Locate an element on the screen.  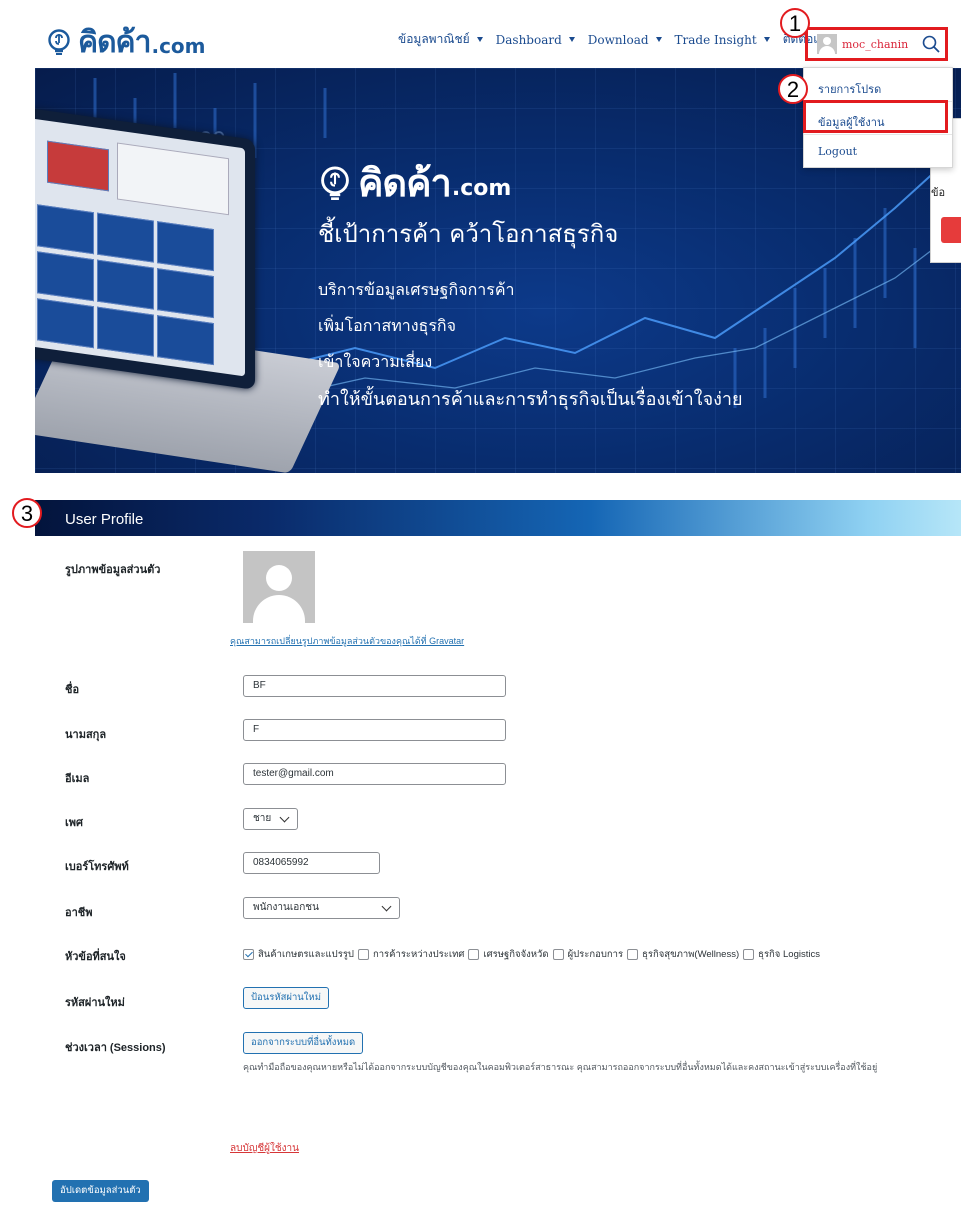
profile-header-bar is located at coordinates (498, 518).